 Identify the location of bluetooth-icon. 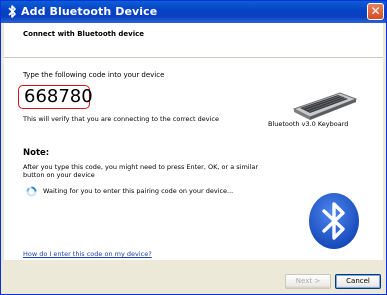
(12, 11).